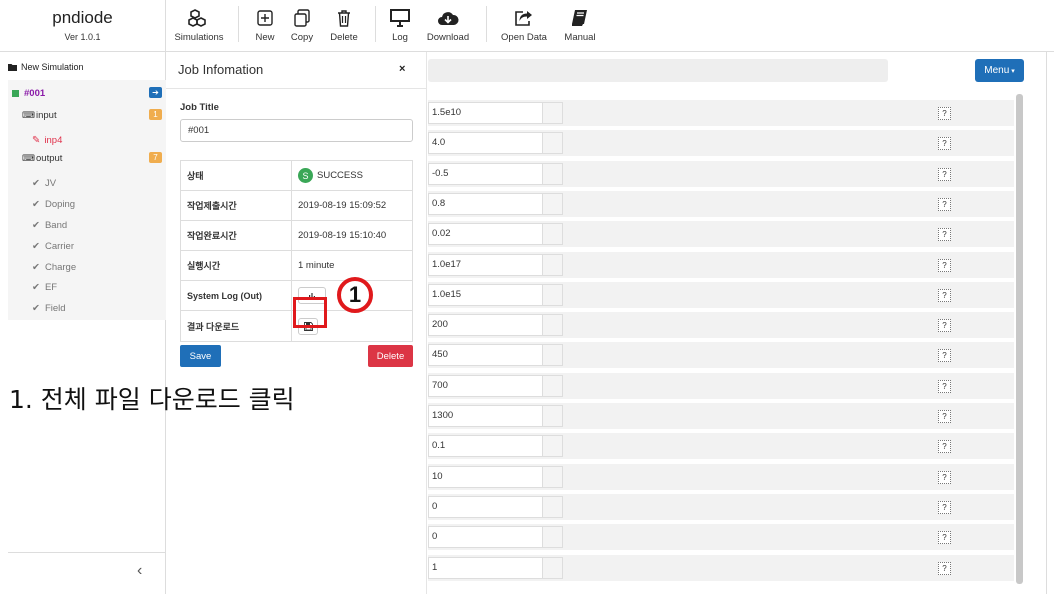  Describe the element at coordinates (310, 312) in the screenshot. I see `highlight-box` at that location.